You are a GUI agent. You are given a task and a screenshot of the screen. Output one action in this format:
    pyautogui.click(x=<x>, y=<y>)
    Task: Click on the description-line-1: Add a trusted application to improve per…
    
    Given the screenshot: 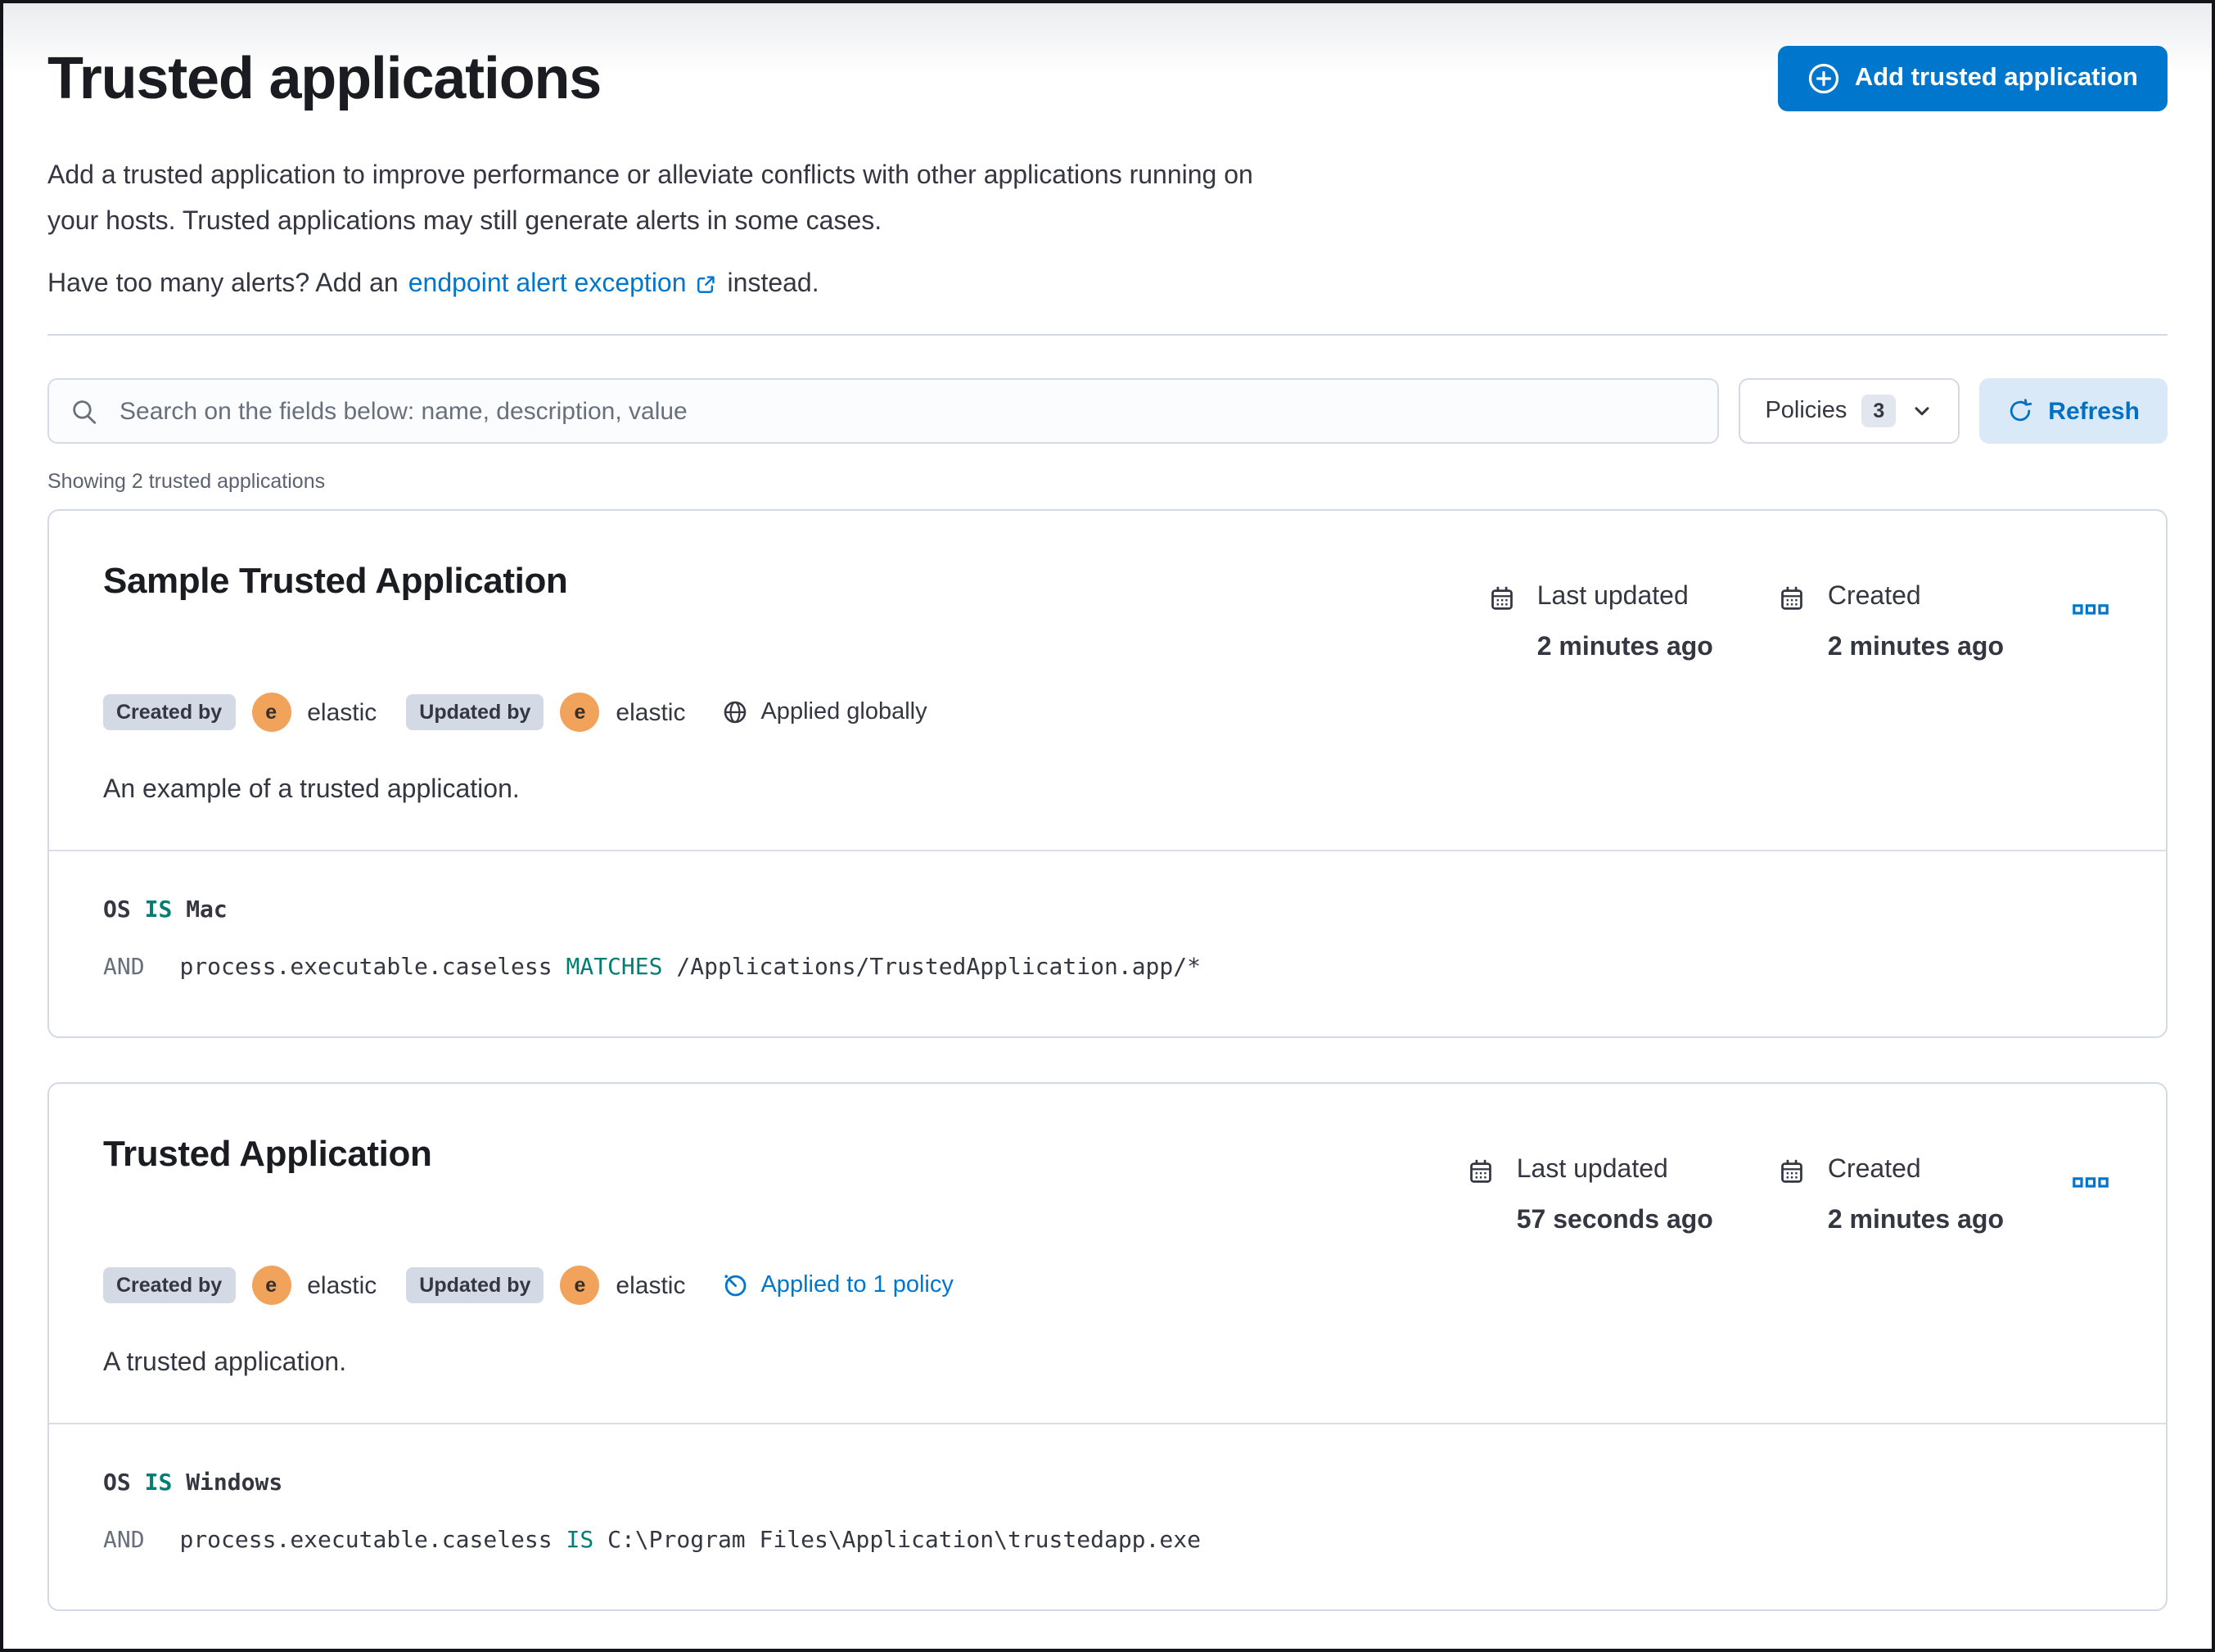 What is the action you would take?
    pyautogui.click(x=650, y=176)
    